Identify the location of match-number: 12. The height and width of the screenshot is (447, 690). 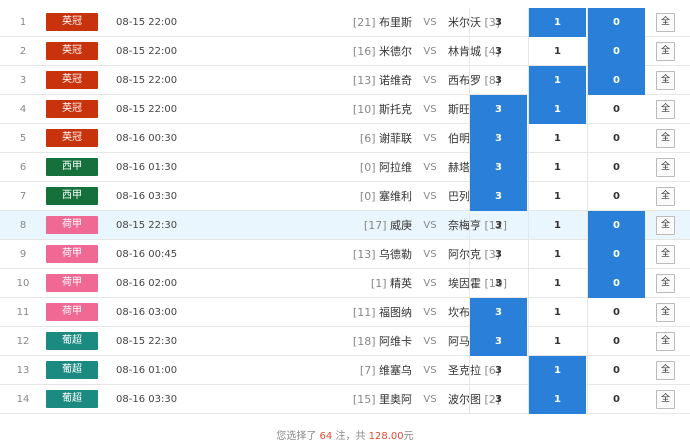
(23, 341).